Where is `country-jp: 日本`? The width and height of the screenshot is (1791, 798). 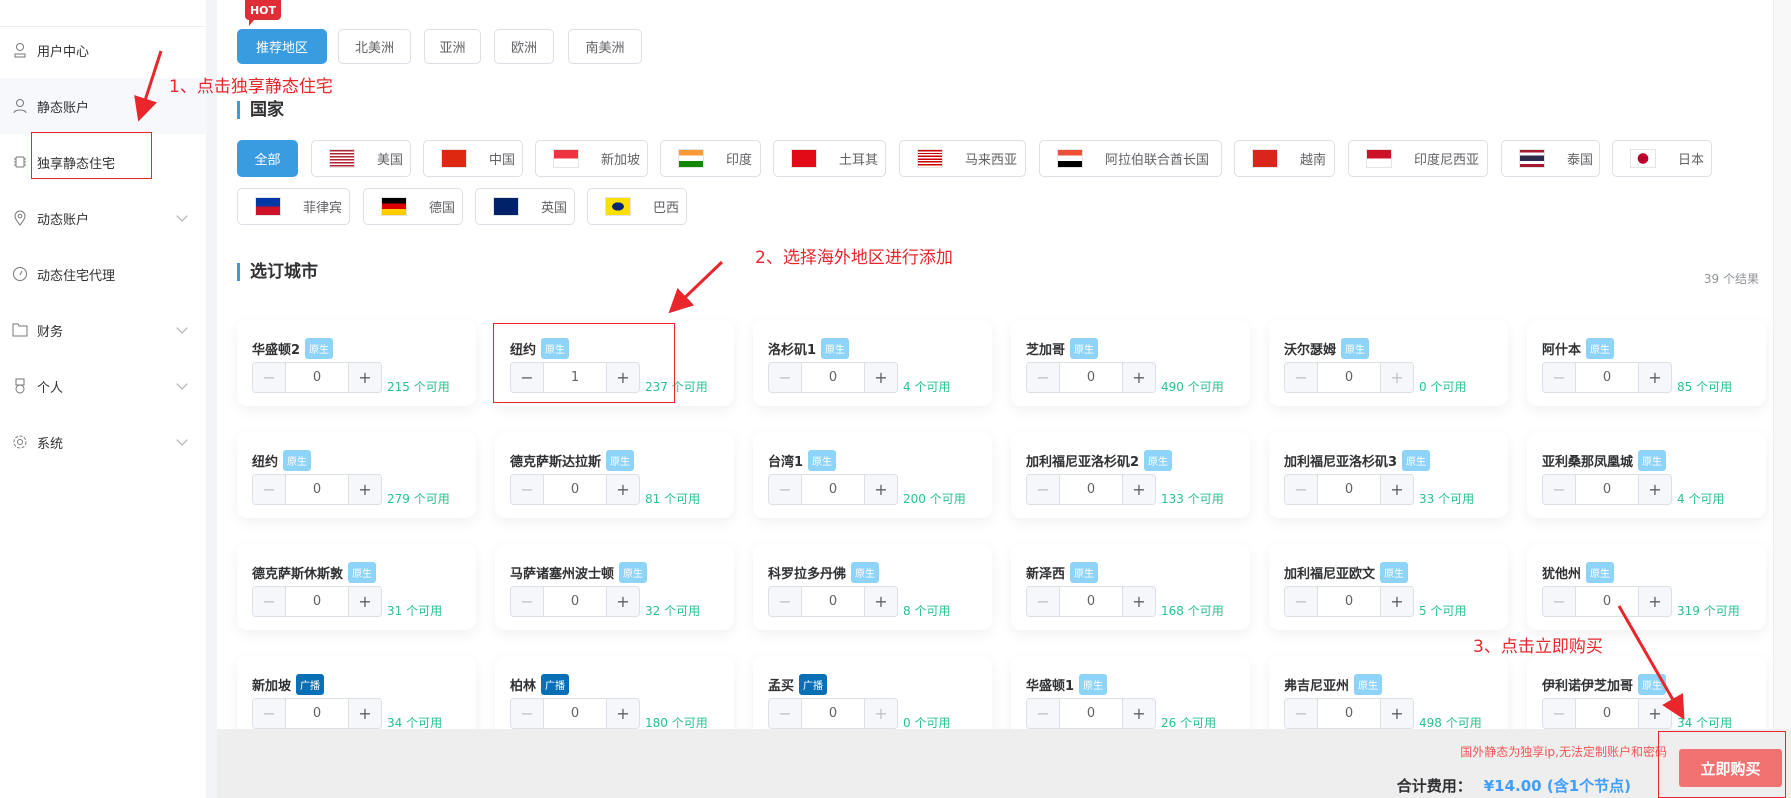 country-jp: 日本 is located at coordinates (1662, 158).